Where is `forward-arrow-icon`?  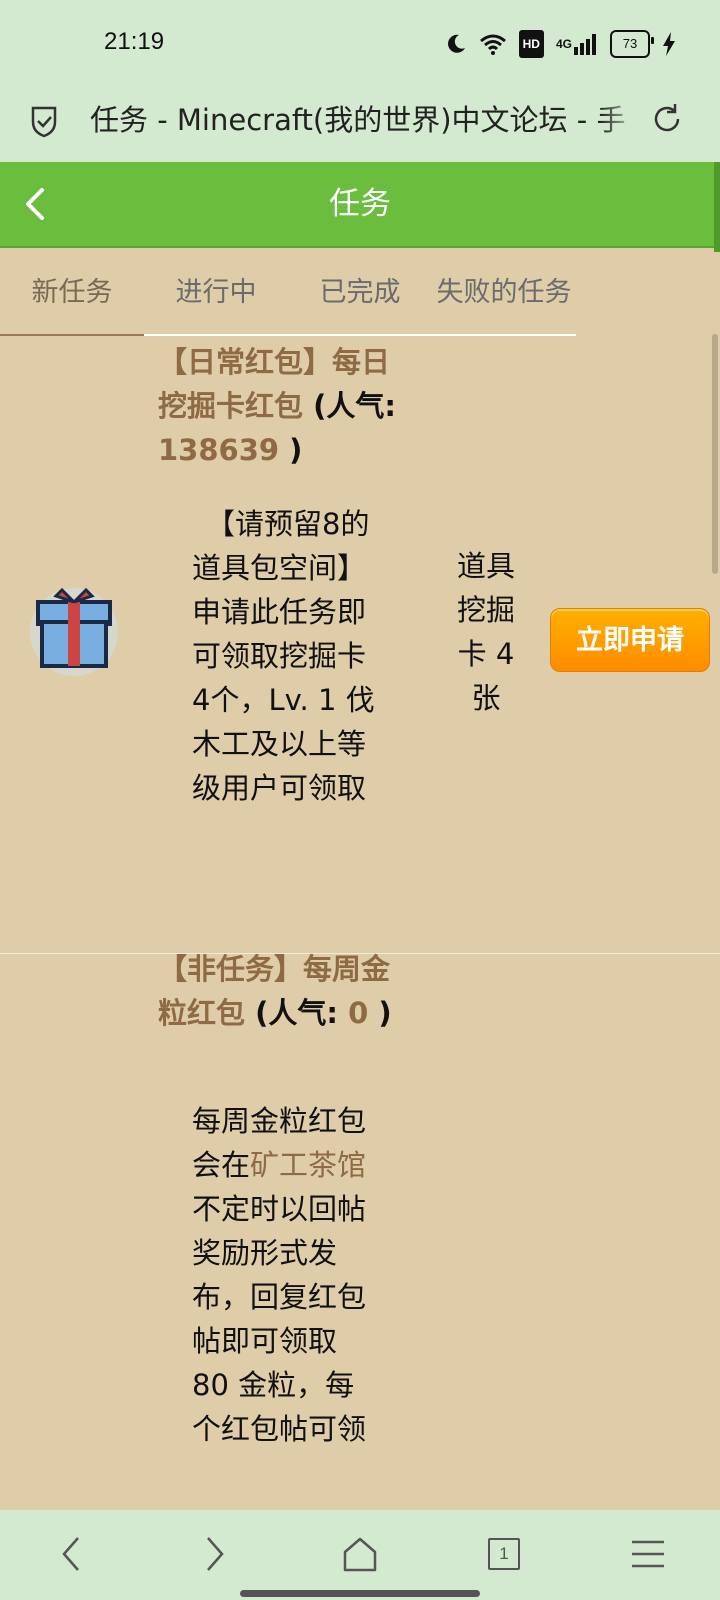 forward-arrow-icon is located at coordinates (214, 1554).